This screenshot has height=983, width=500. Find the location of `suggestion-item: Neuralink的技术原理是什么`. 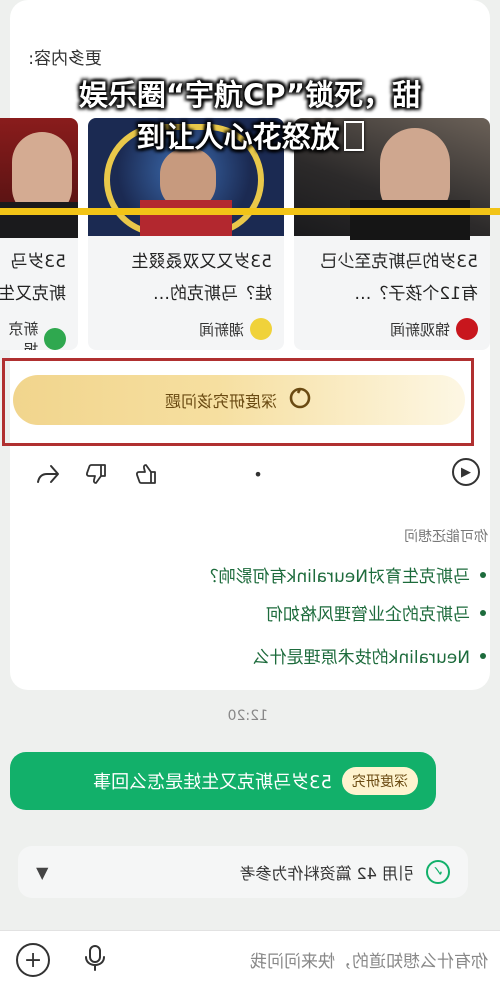

suggestion-item: Neuralink的技术原理是什么 is located at coordinates (369, 655).